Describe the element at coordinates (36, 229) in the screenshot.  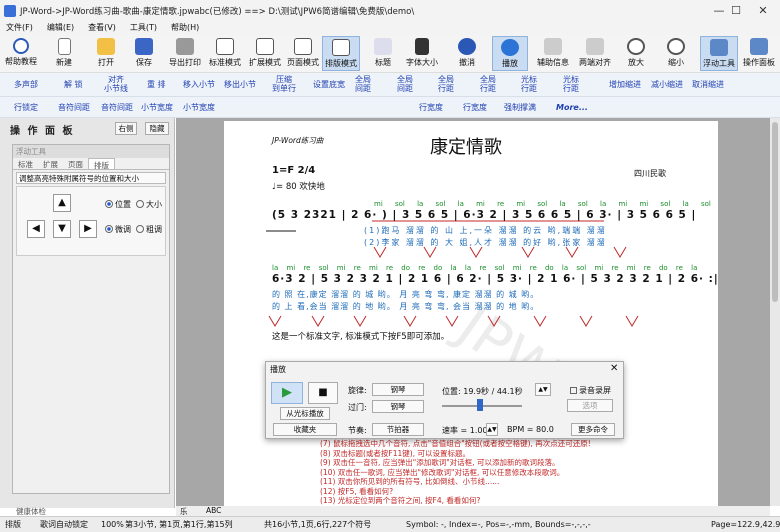
I see `arrow-left-button: ◀` at that location.